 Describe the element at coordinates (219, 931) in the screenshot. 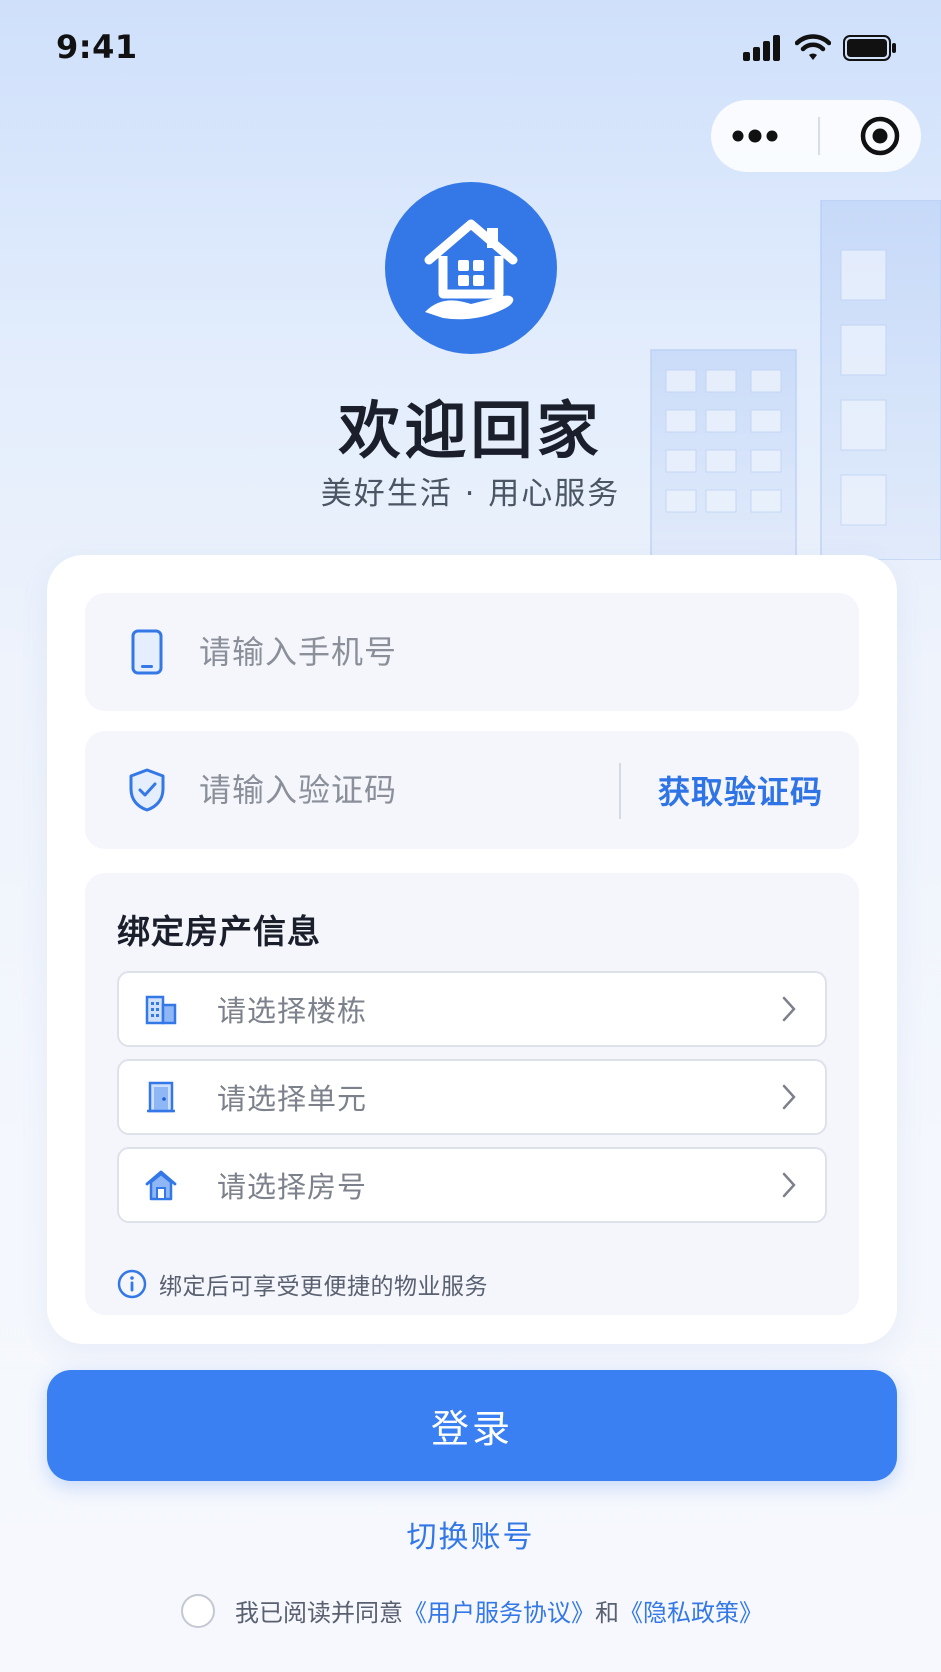

I see `binding-title: 绑定房产信息` at that location.